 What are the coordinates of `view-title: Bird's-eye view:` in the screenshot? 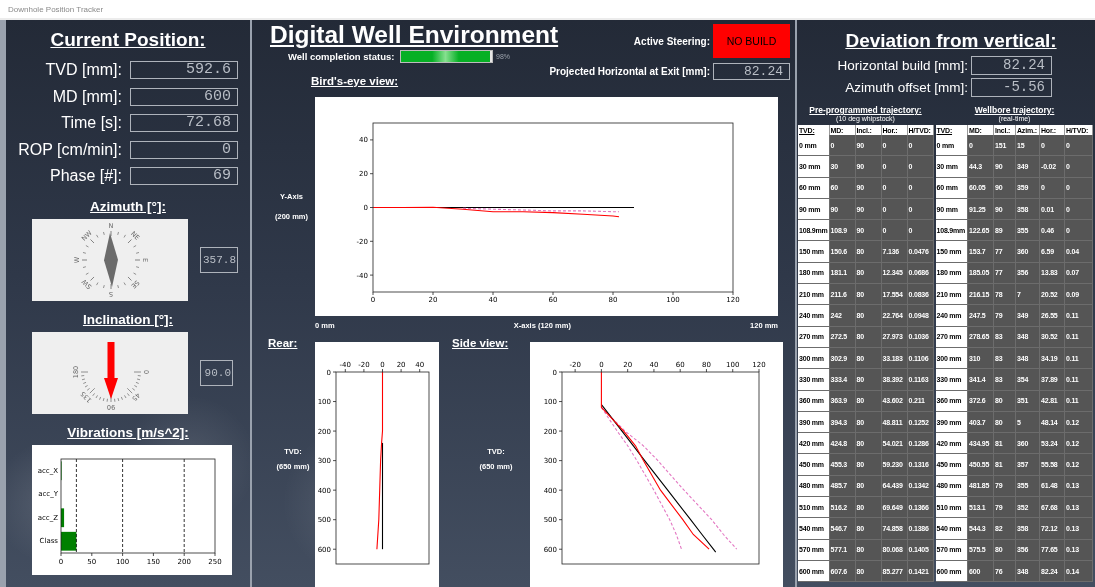 It's located at (355, 81).